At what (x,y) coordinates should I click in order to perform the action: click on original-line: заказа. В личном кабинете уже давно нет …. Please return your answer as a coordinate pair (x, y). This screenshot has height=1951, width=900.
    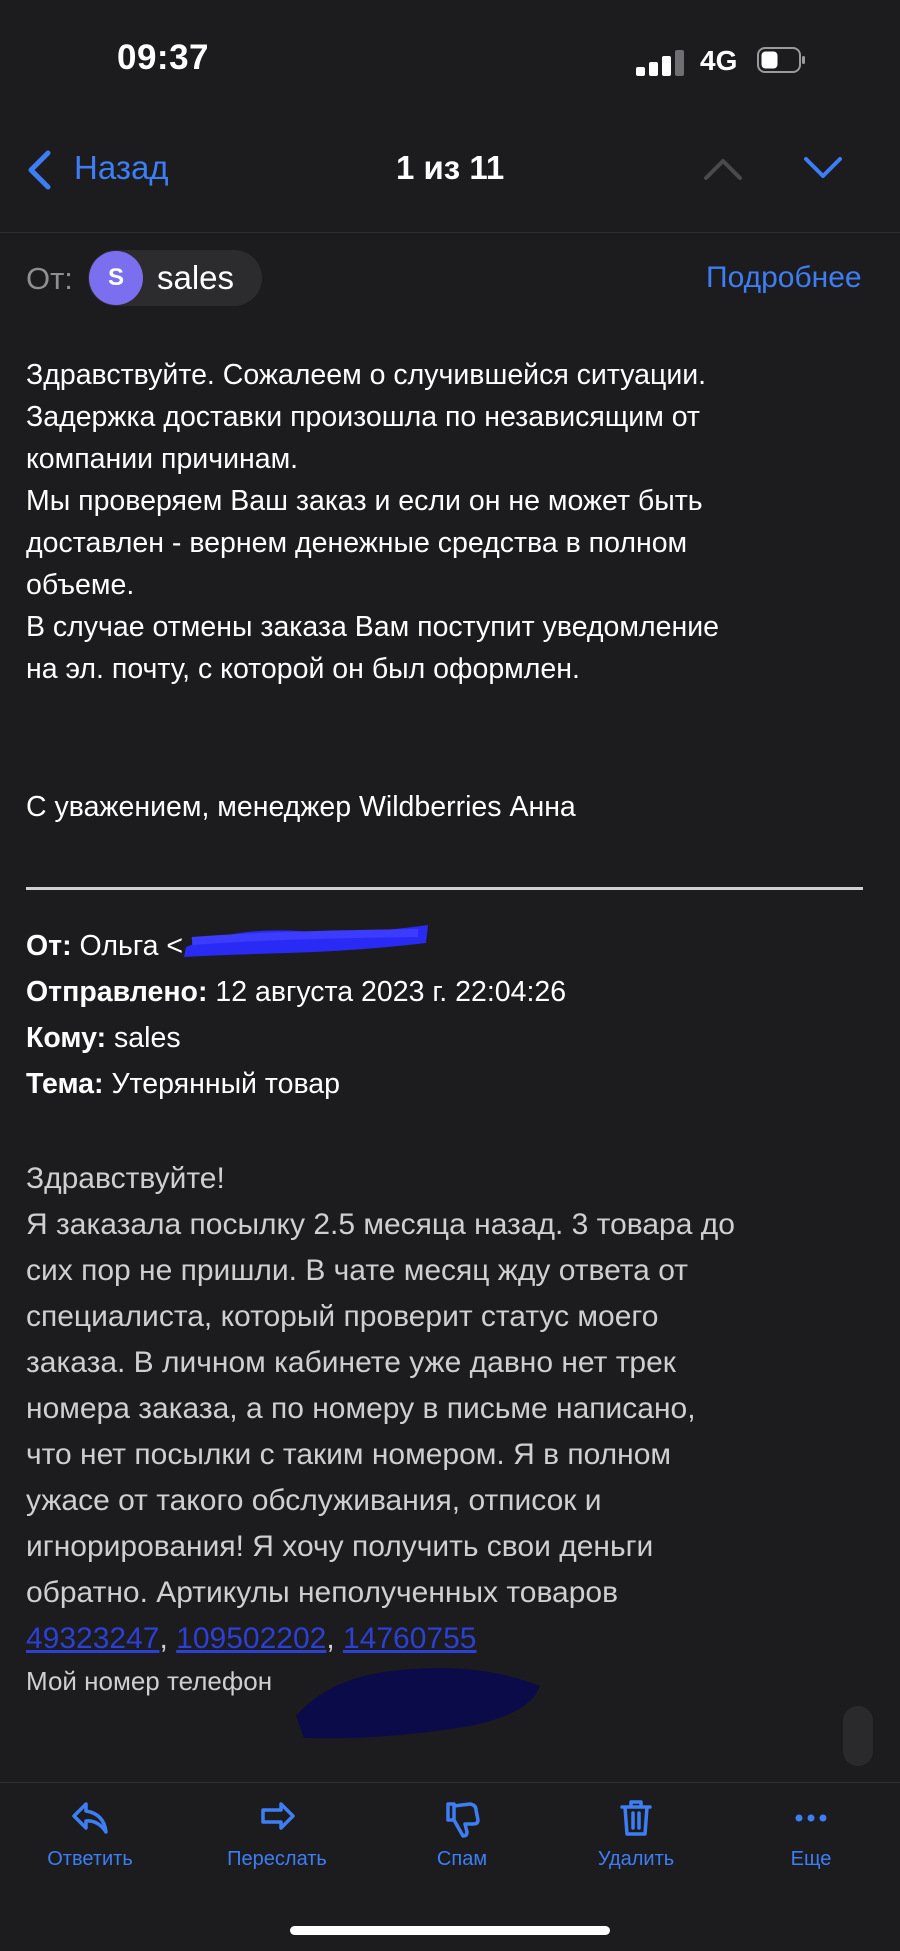
    Looking at the image, I should click on (351, 1362).